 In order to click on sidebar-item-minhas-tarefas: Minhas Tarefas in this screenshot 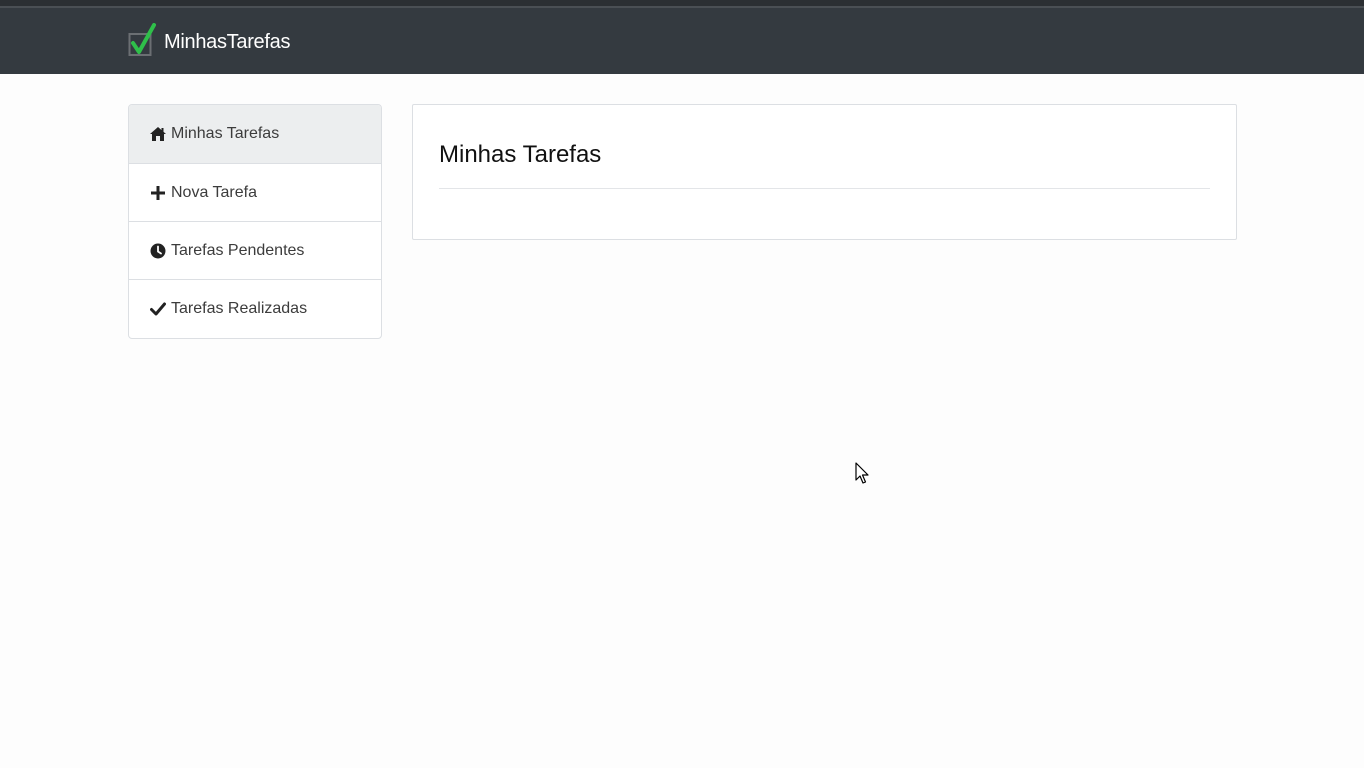, I will do `click(255, 134)`.